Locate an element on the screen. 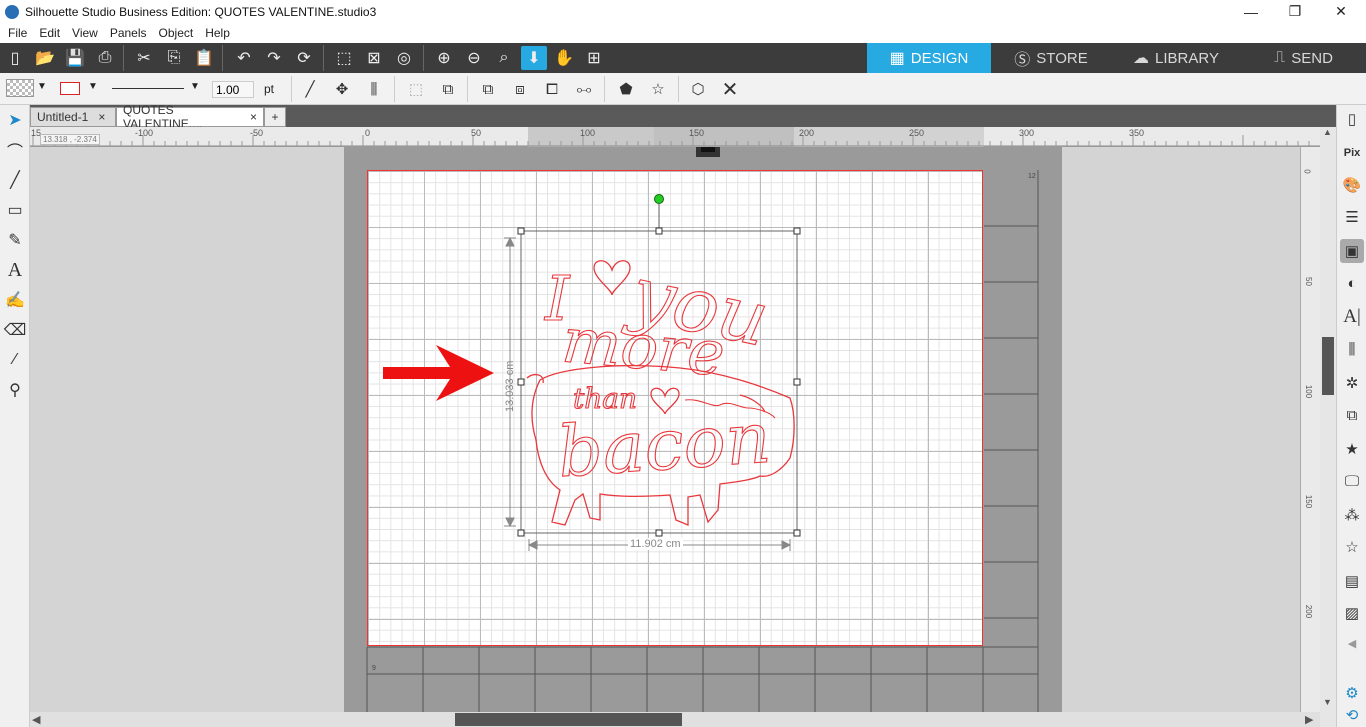  height-dimension-label: 13.033 cm is located at coordinates (510, 386).